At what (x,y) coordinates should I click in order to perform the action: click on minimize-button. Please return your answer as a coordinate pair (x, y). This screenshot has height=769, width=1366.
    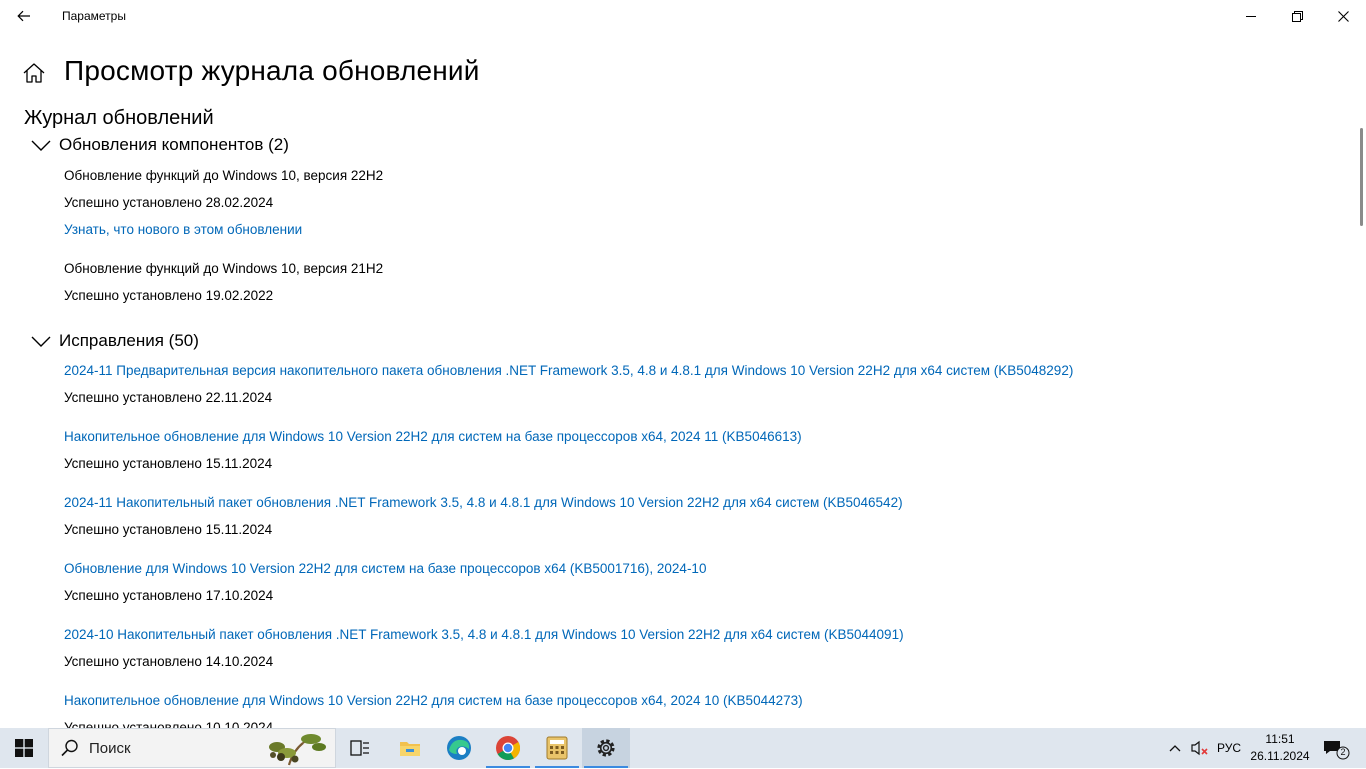
    Looking at the image, I should click on (1251, 16).